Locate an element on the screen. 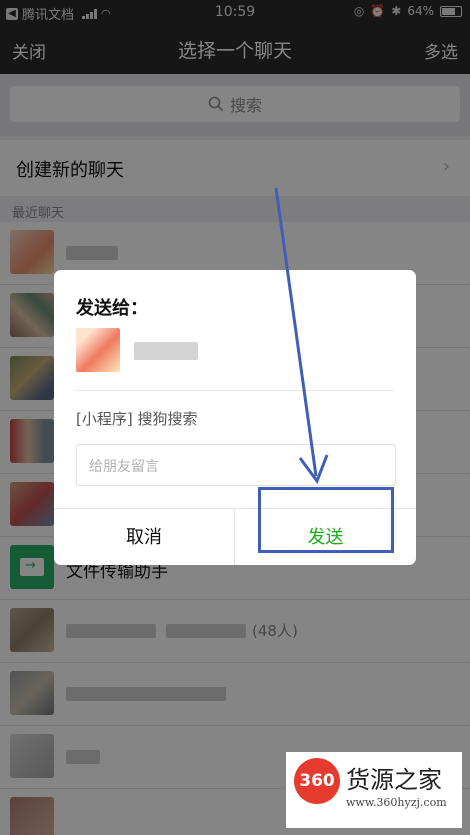  watermark-text: 货源之家 is located at coordinates (394, 780).